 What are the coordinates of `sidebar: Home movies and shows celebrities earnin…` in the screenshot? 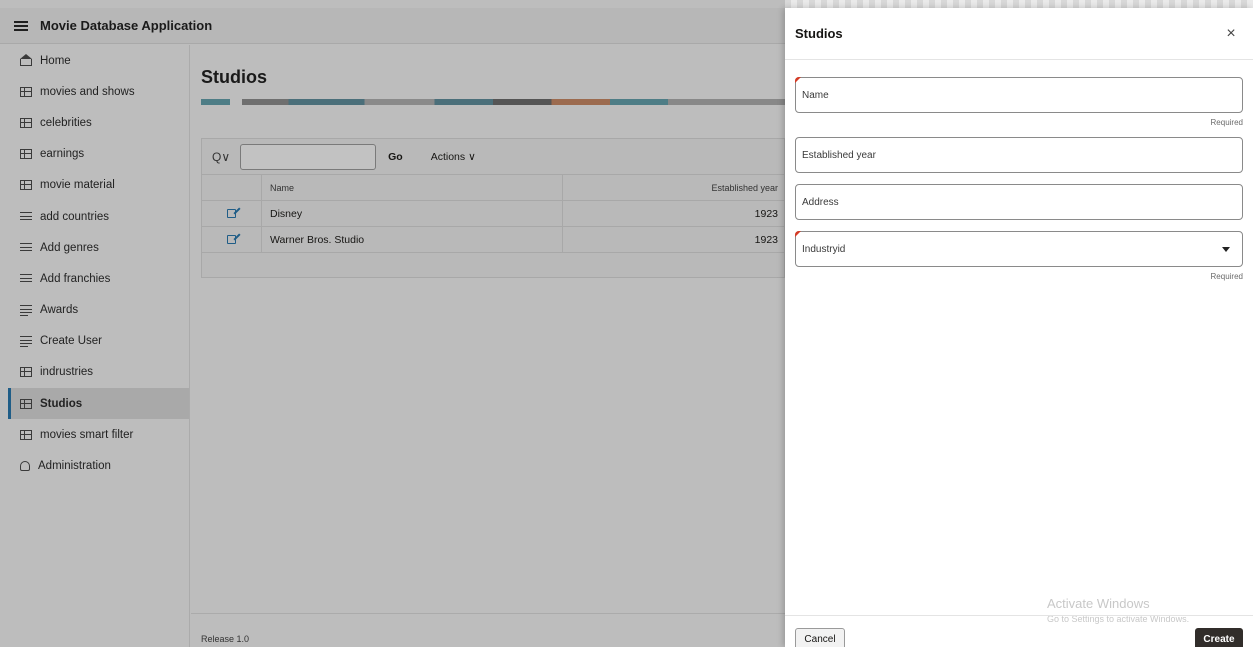 It's located at (99, 346).